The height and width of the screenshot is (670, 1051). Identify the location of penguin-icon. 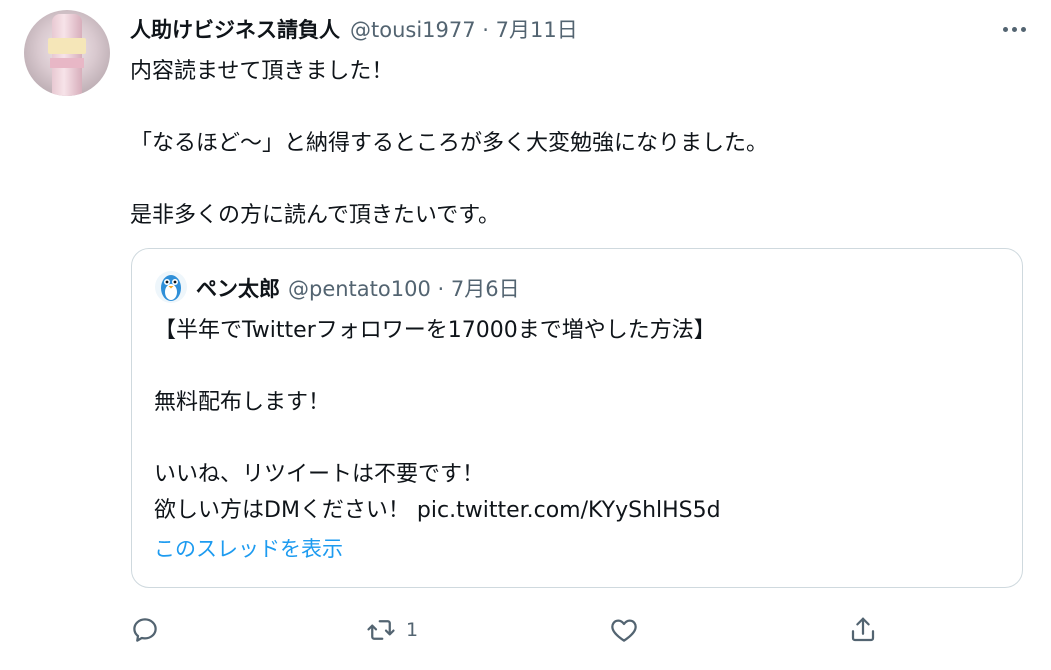
(171, 287).